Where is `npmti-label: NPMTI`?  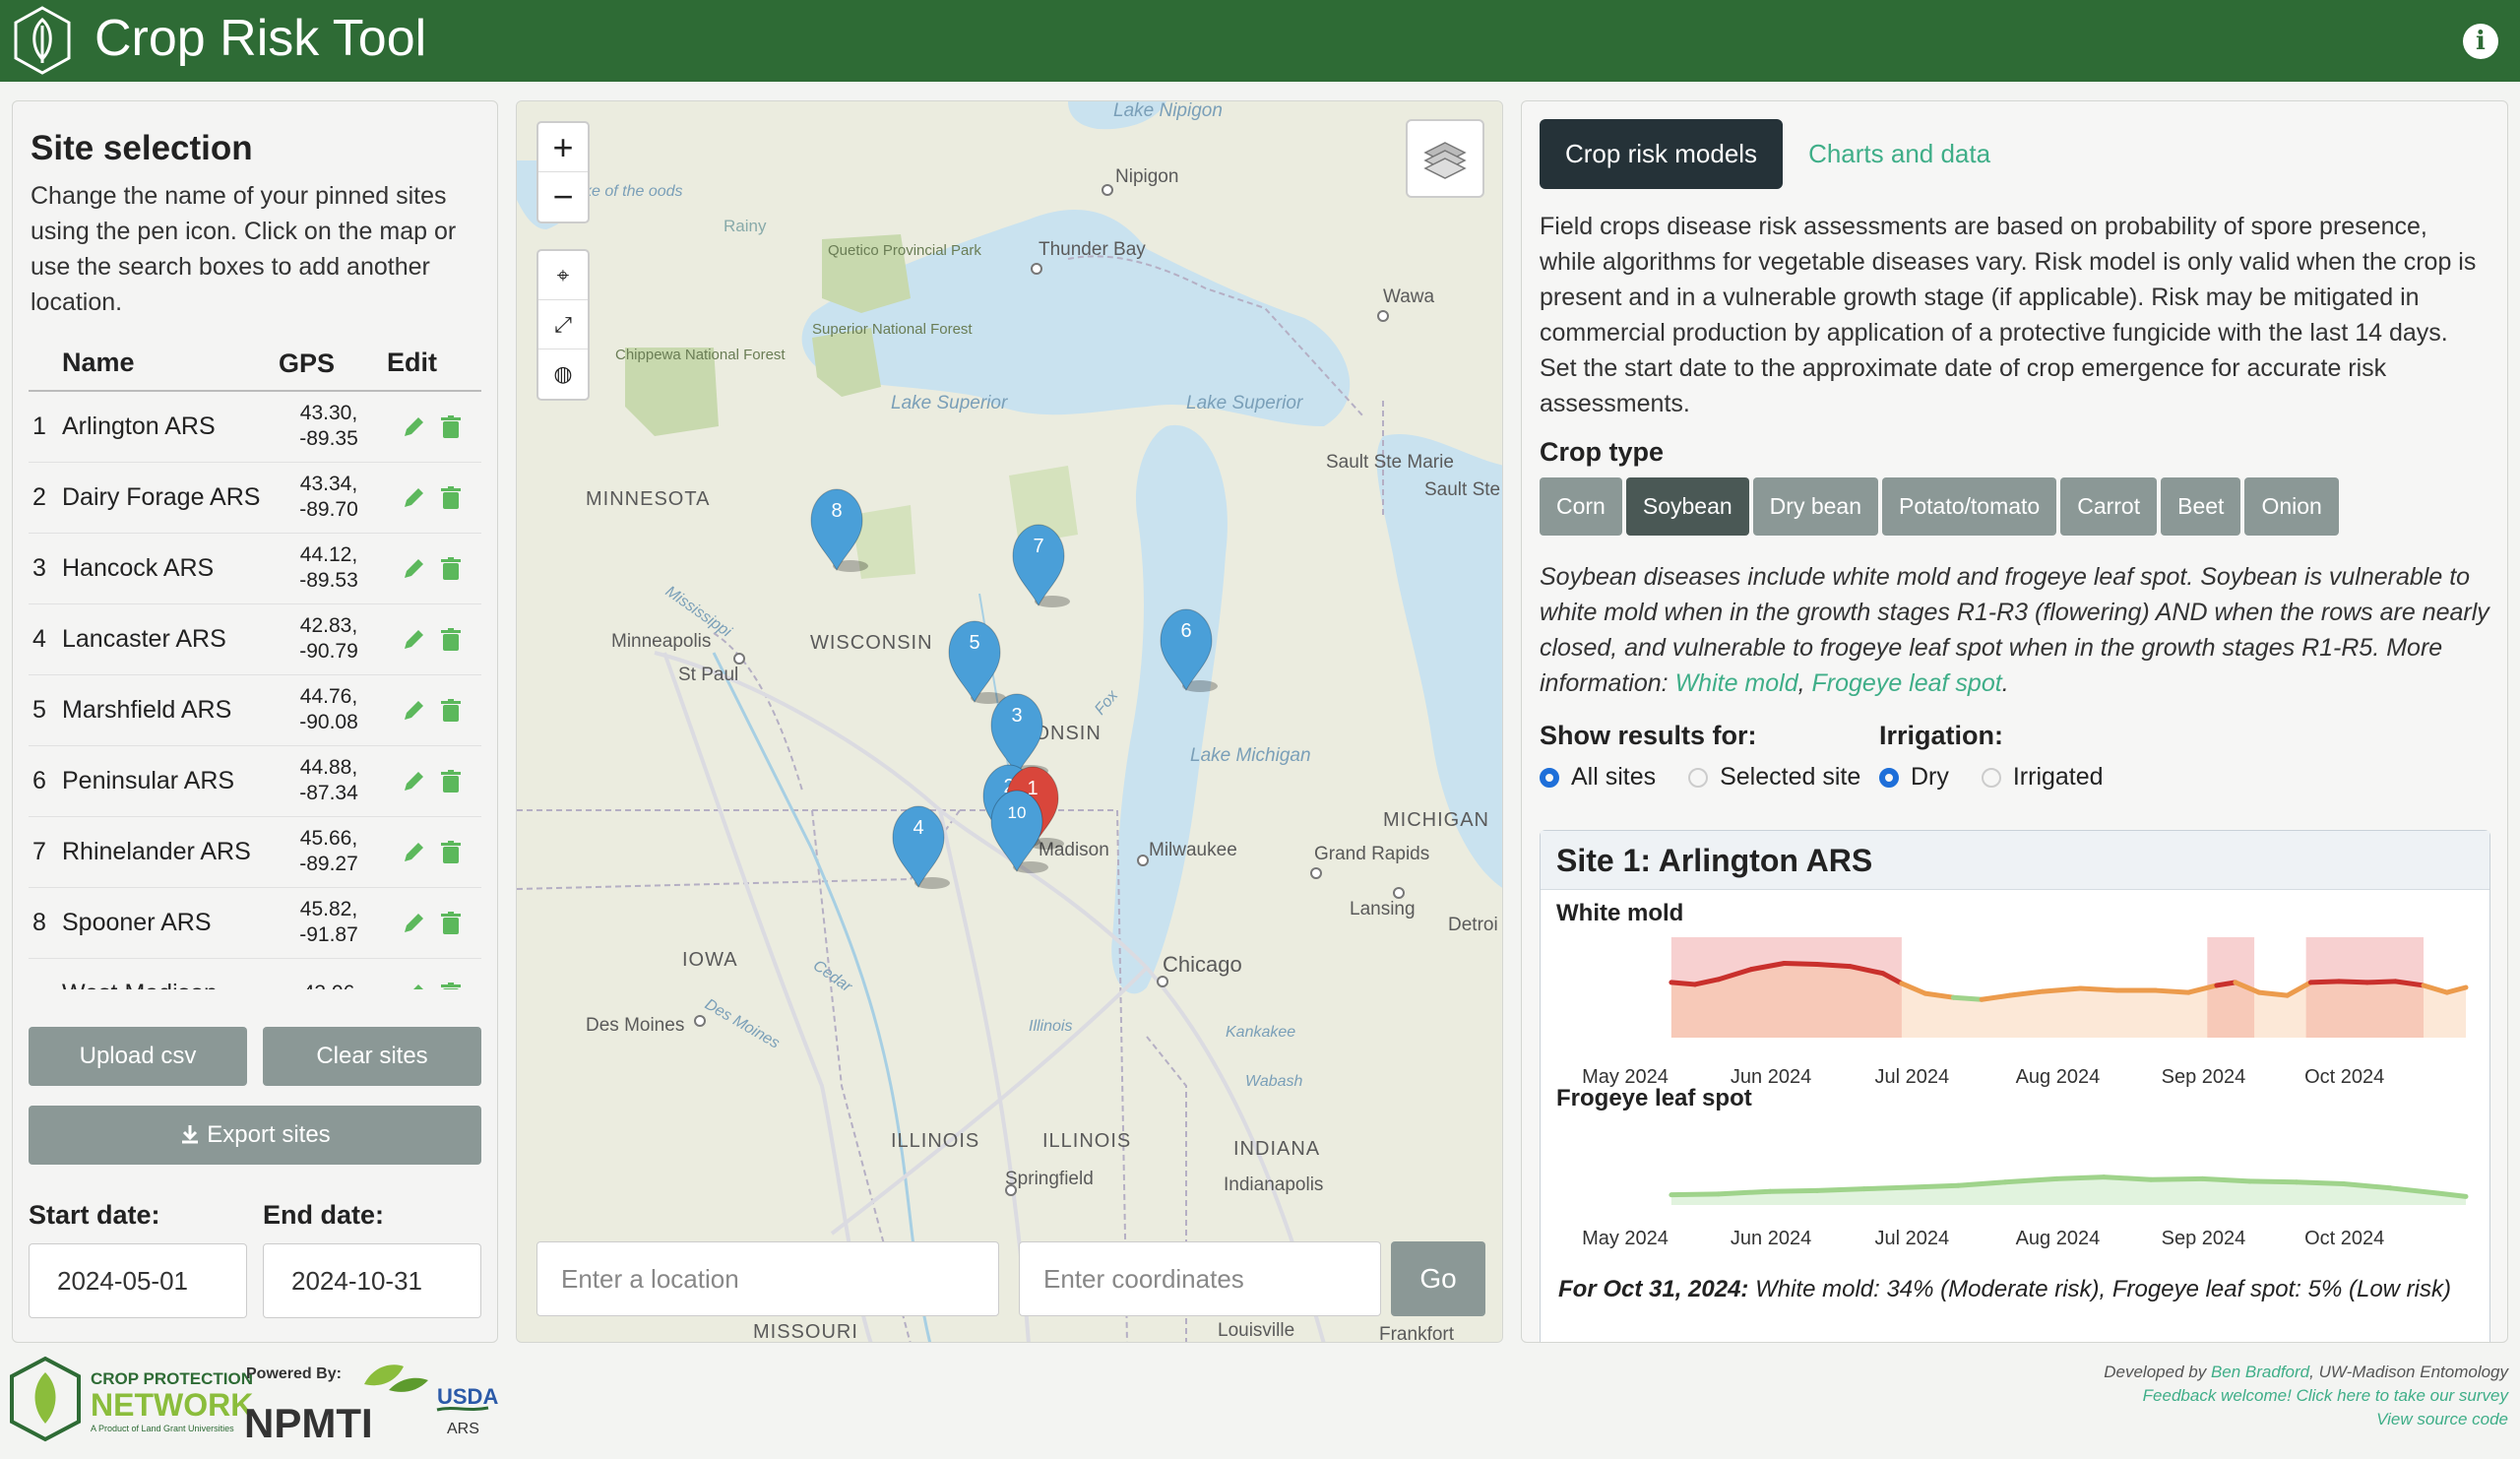
npmti-label: NPMTI is located at coordinates (308, 1423).